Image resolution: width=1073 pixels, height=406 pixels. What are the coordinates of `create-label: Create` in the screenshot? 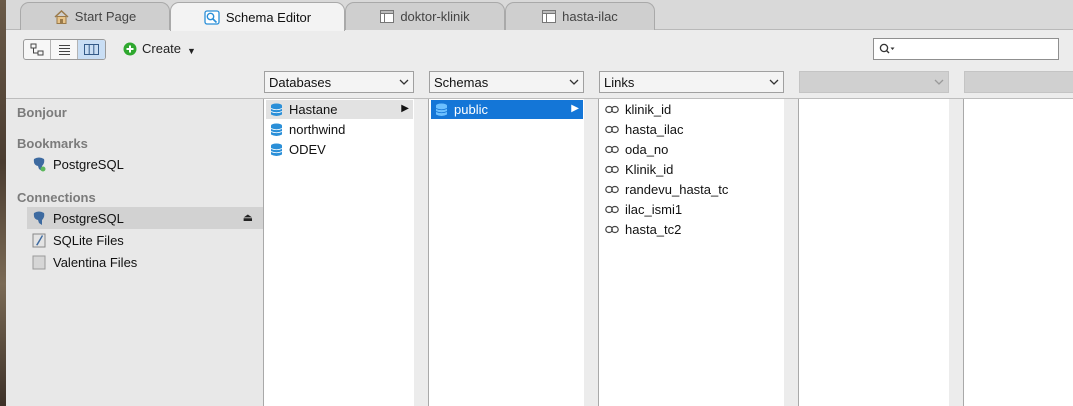 It's located at (162, 48).